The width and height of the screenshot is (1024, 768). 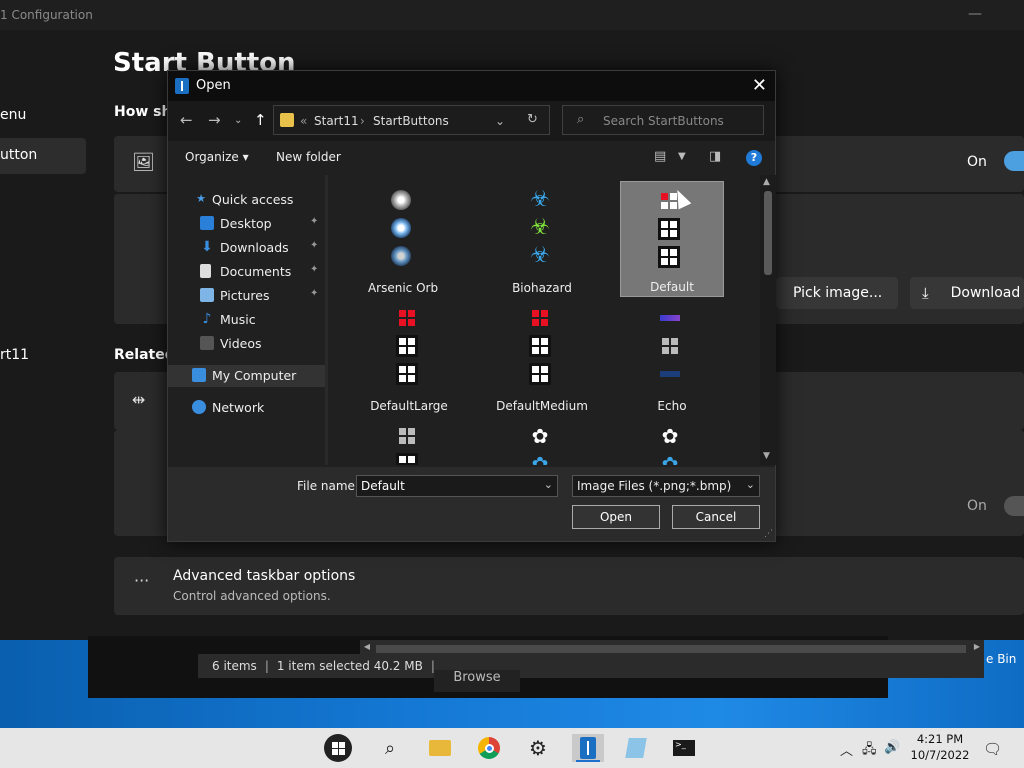 What do you see at coordinates (670, 444) in the screenshot?
I see `thumbnail: ✿ ✿` at bounding box center [670, 444].